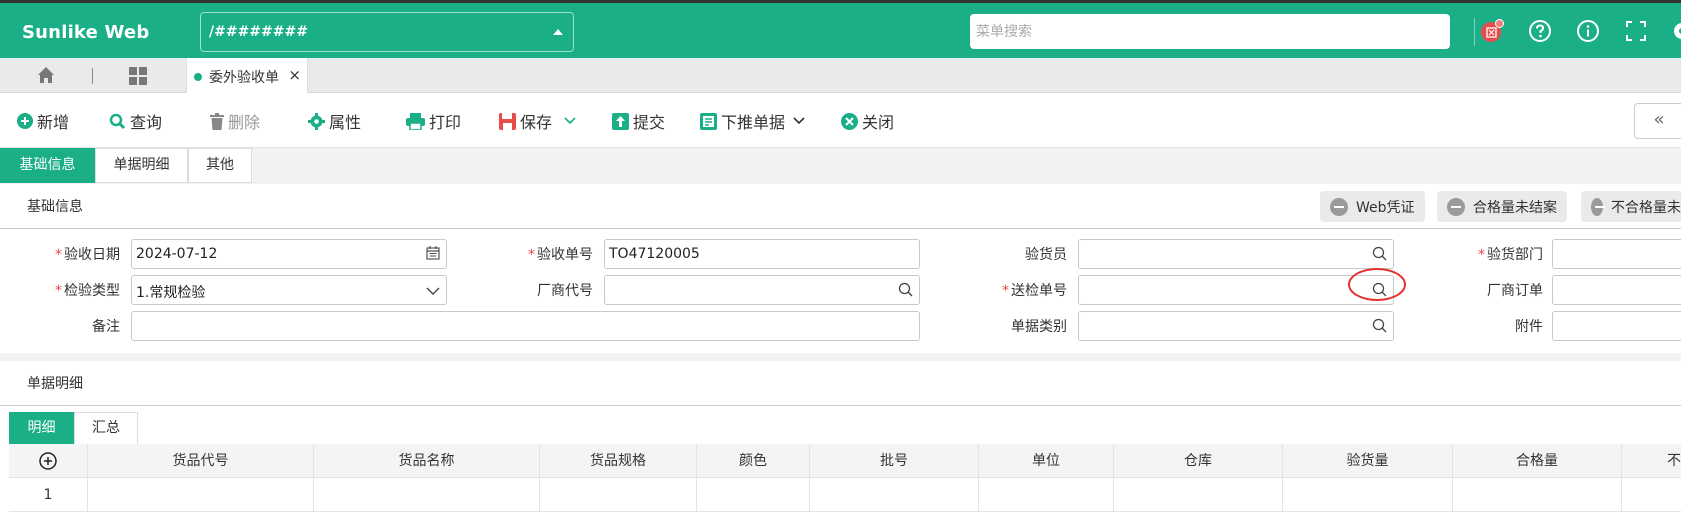  I want to click on inspect-no-label: * 验收单号, so click(560, 255).